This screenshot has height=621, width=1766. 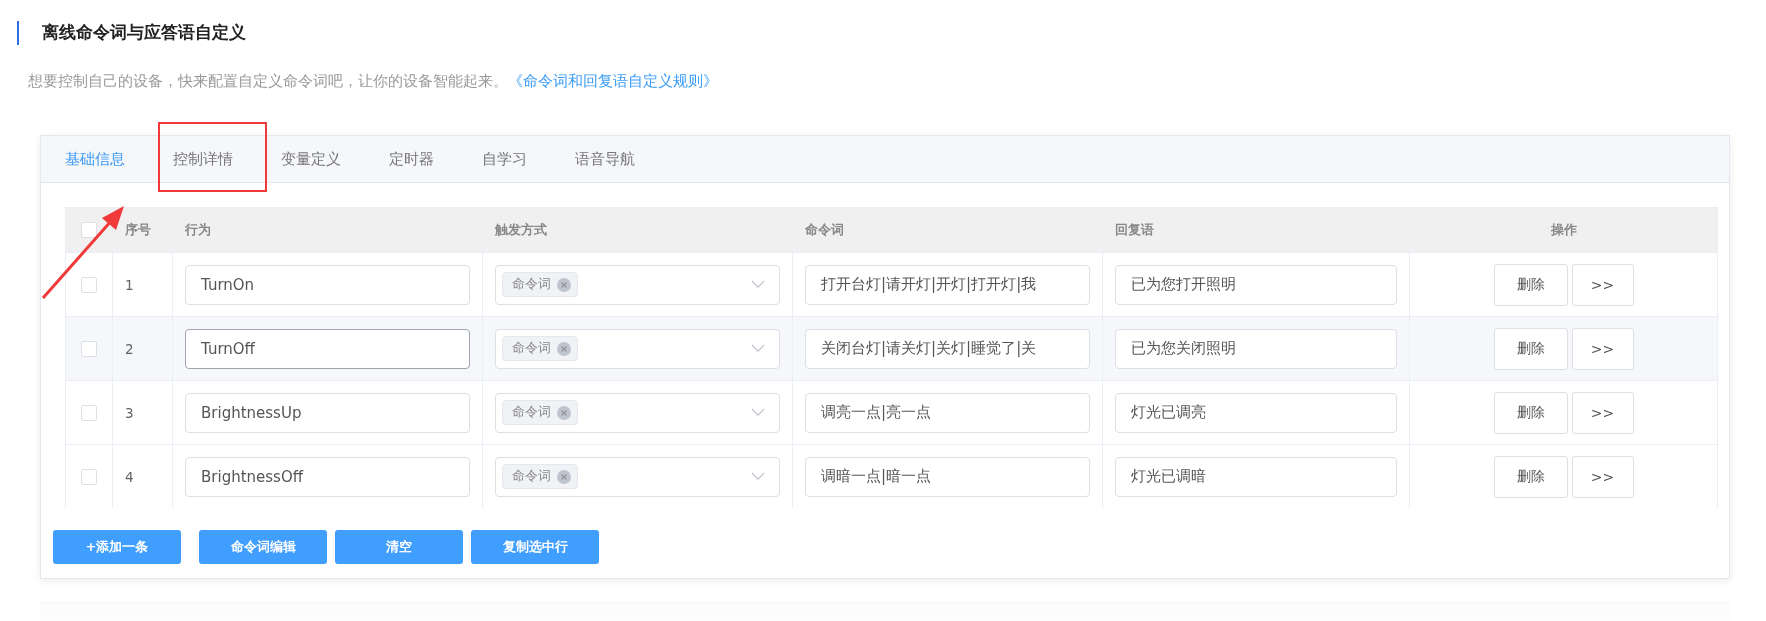 I want to click on column-header: 序号, so click(x=138, y=230).